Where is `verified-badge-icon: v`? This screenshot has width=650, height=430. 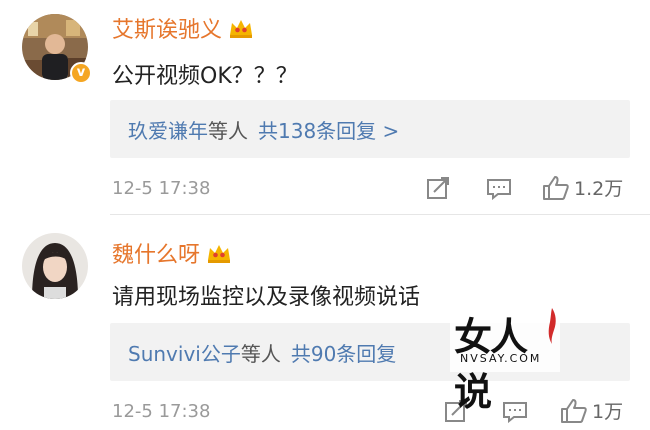
verified-badge-icon: v is located at coordinates (81, 73).